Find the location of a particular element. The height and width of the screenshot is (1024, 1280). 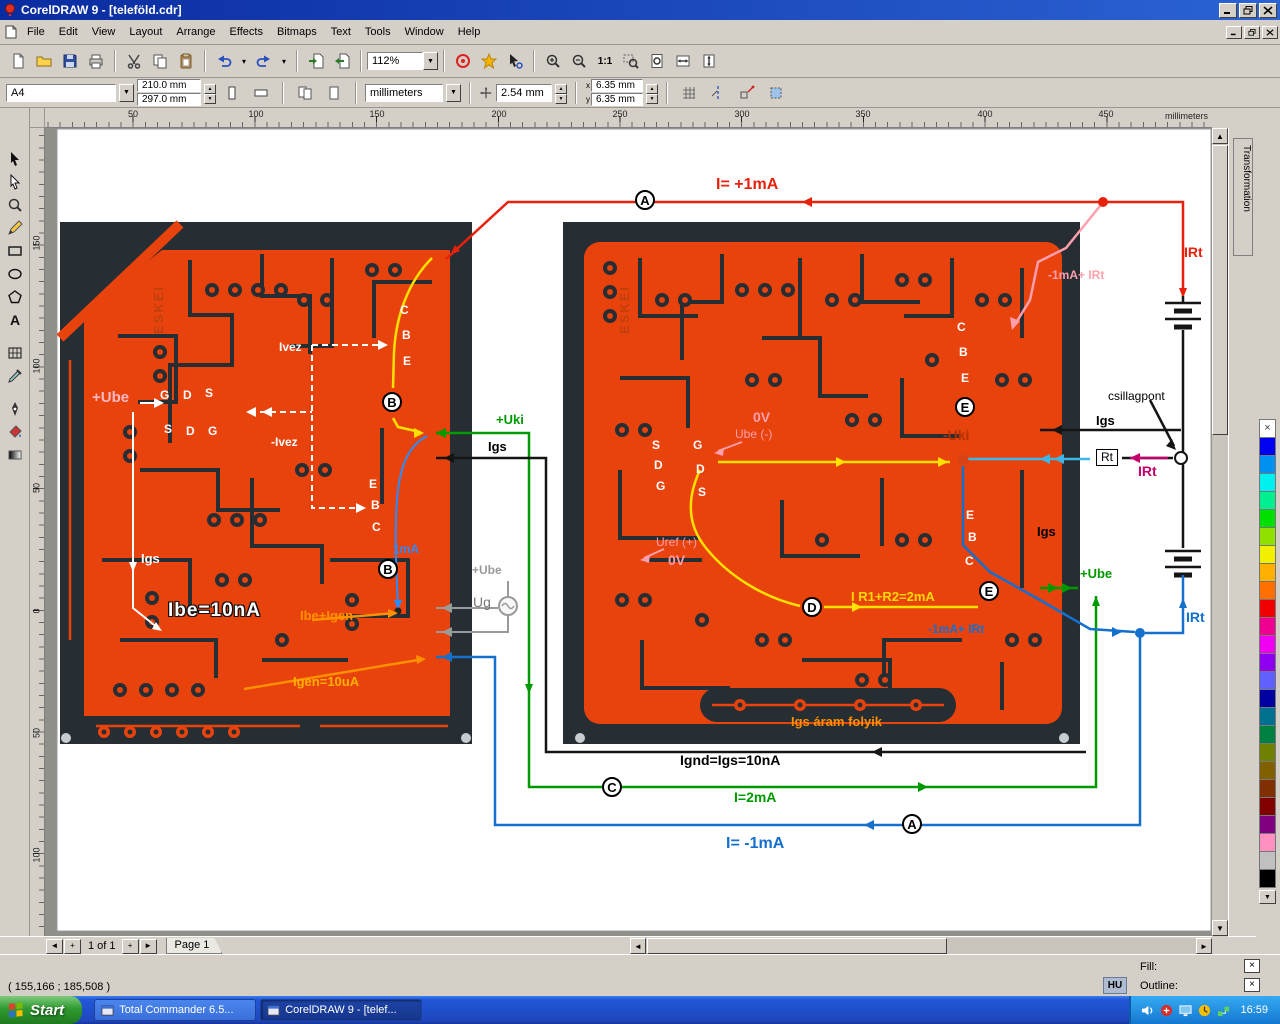

zoom-to-selected-button is located at coordinates (631, 61).